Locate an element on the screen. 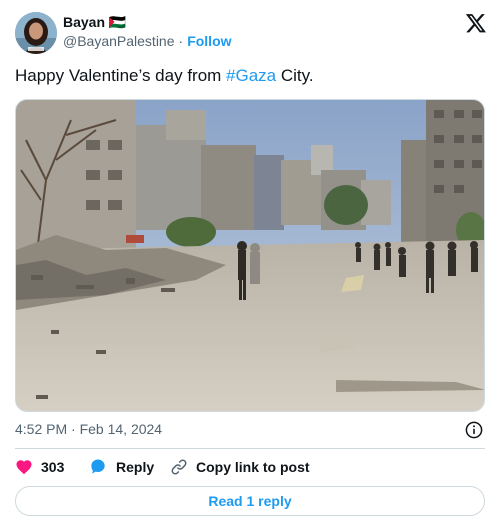  copy-link-label: Copy link to post is located at coordinates (253, 467).